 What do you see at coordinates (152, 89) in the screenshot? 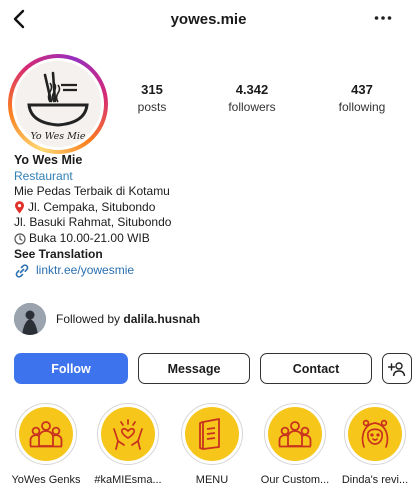
I see `posts-count: 315` at bounding box center [152, 89].